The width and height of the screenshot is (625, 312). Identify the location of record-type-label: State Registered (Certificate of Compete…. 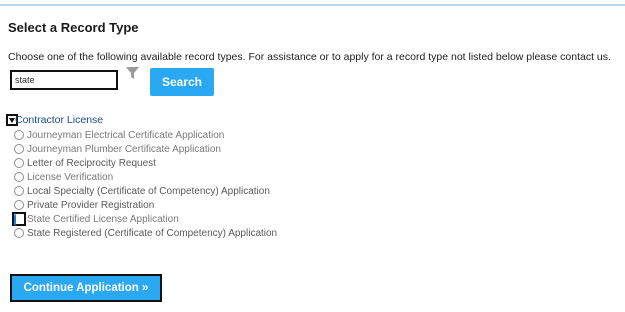
(152, 233).